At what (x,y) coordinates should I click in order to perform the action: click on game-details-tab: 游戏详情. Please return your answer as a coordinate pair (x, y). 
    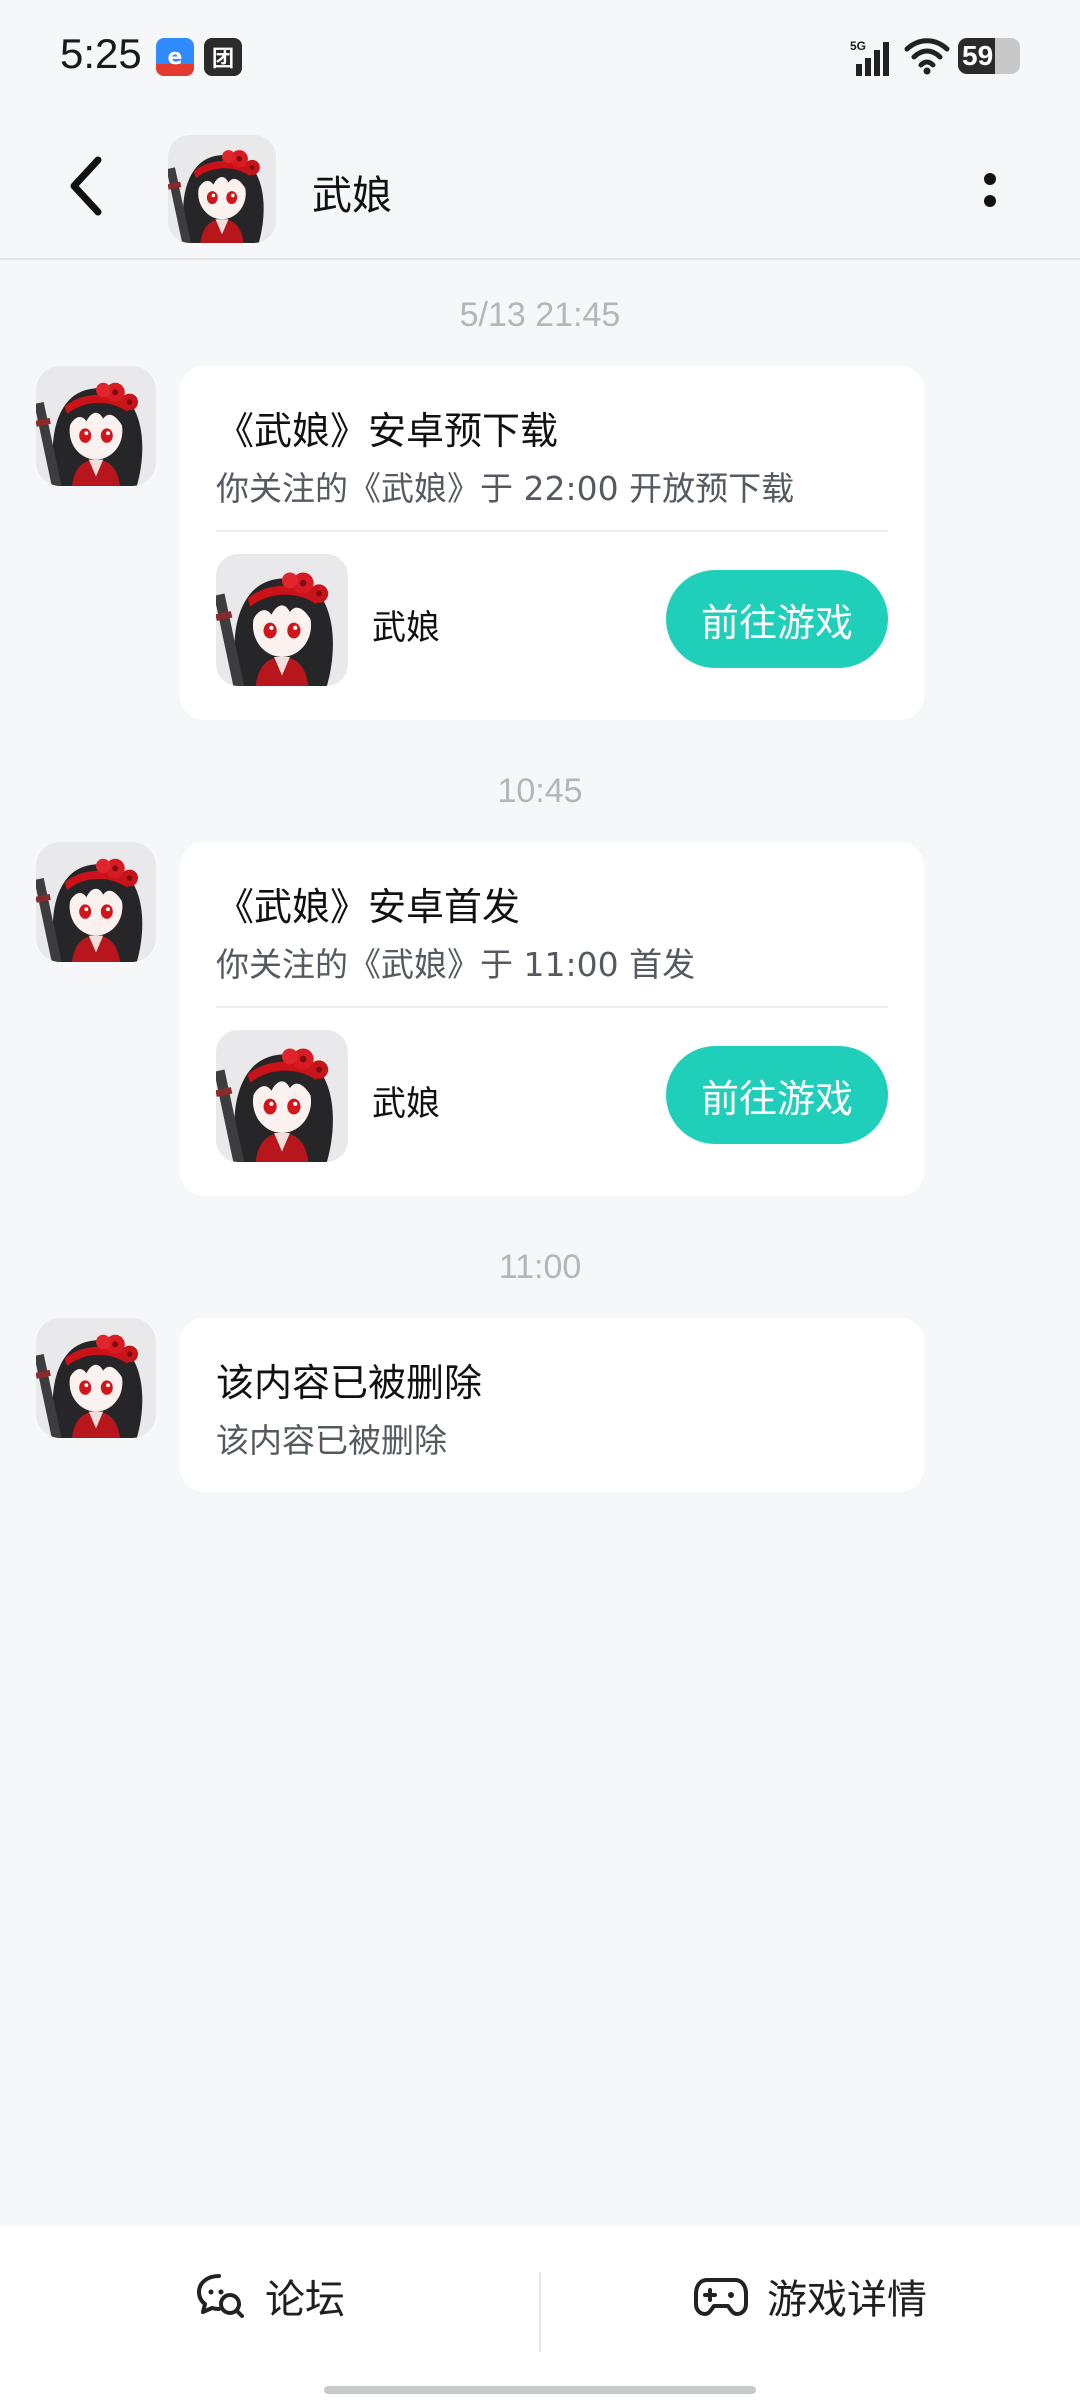
    Looking at the image, I should click on (810, 2296).